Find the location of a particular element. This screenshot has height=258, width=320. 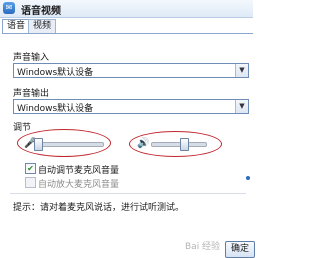

ok-button: 确定 is located at coordinates (240, 249).